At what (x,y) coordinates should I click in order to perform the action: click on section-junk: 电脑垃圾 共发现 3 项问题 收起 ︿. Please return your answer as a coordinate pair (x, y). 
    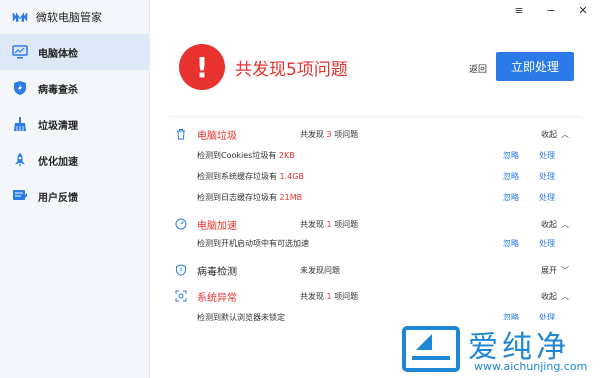
    Looking at the image, I should click on (375, 134).